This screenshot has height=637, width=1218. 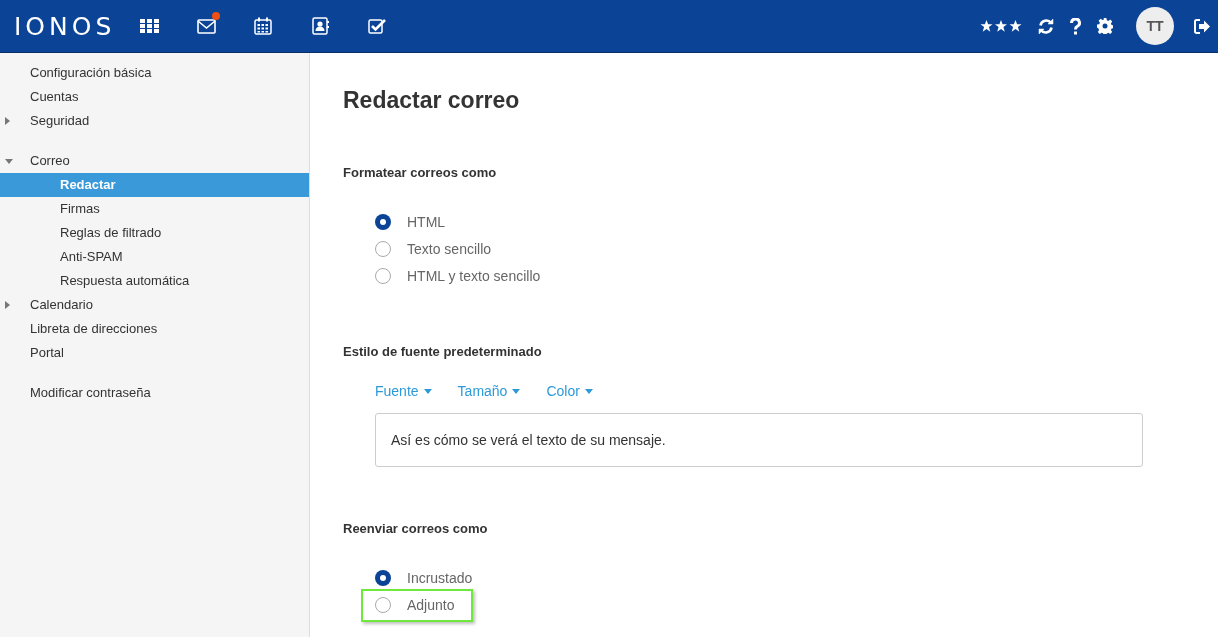 What do you see at coordinates (1155, 26) in the screenshot?
I see `avatar-button: TT` at bounding box center [1155, 26].